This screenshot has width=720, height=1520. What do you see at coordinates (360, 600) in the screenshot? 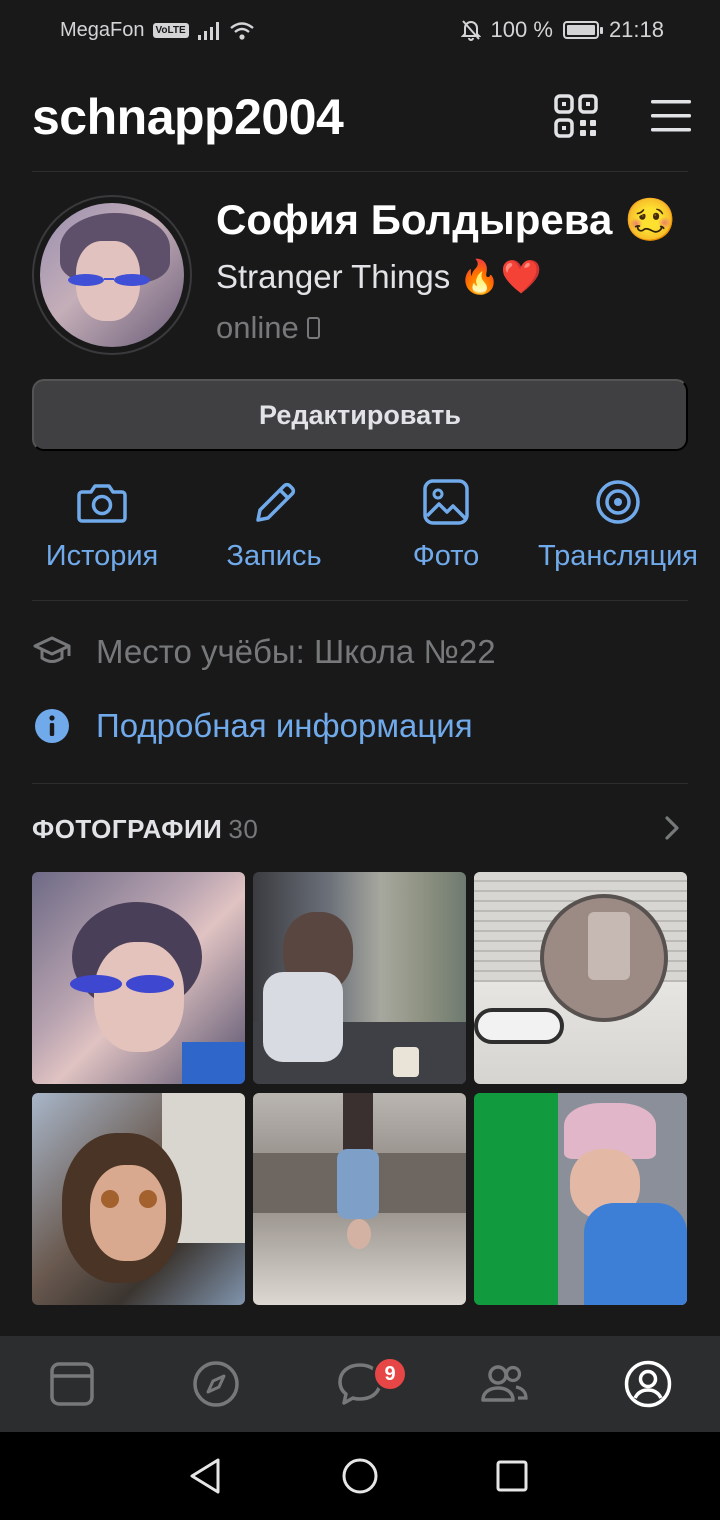
I see `actions-divider` at bounding box center [360, 600].